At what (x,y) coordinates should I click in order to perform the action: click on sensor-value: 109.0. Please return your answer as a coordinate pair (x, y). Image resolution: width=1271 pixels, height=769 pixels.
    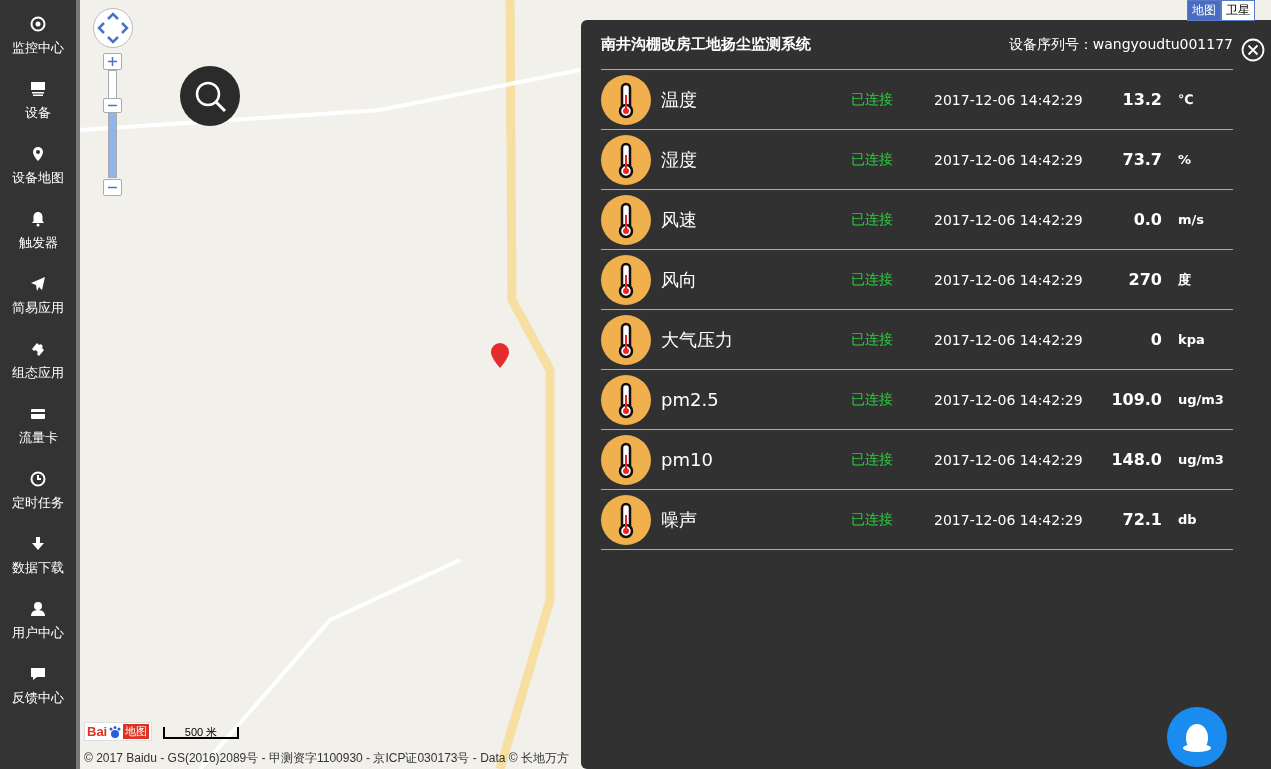
    Looking at the image, I should click on (1136, 399).